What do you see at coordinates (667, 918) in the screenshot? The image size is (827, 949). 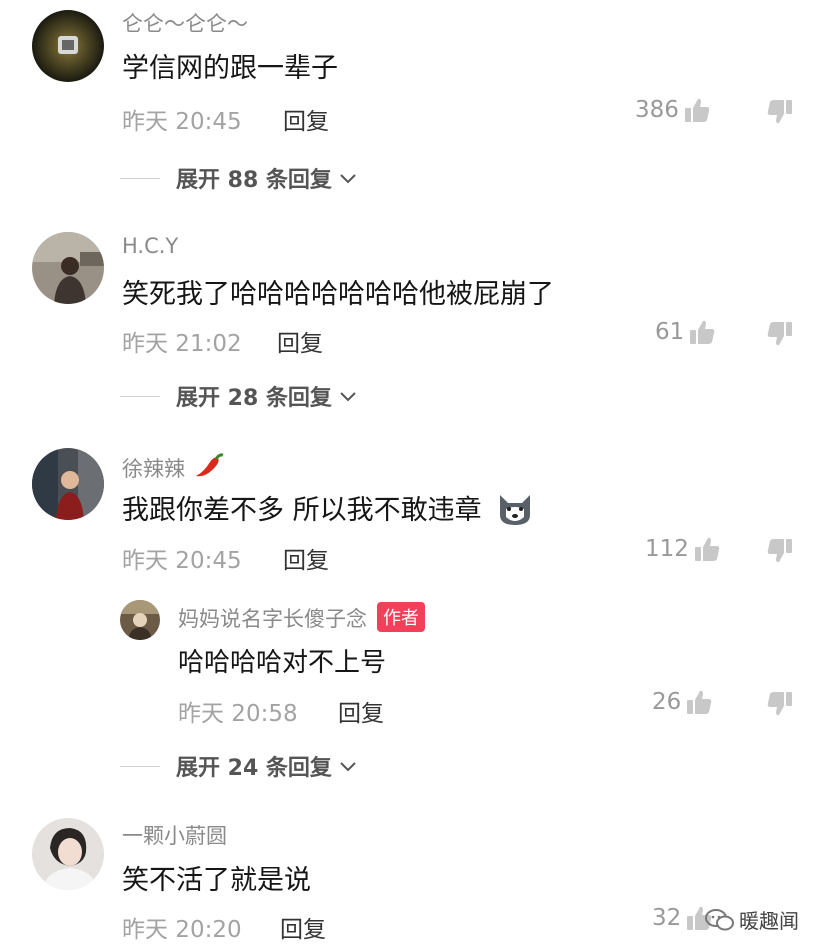 I see `like-count: 32` at bounding box center [667, 918].